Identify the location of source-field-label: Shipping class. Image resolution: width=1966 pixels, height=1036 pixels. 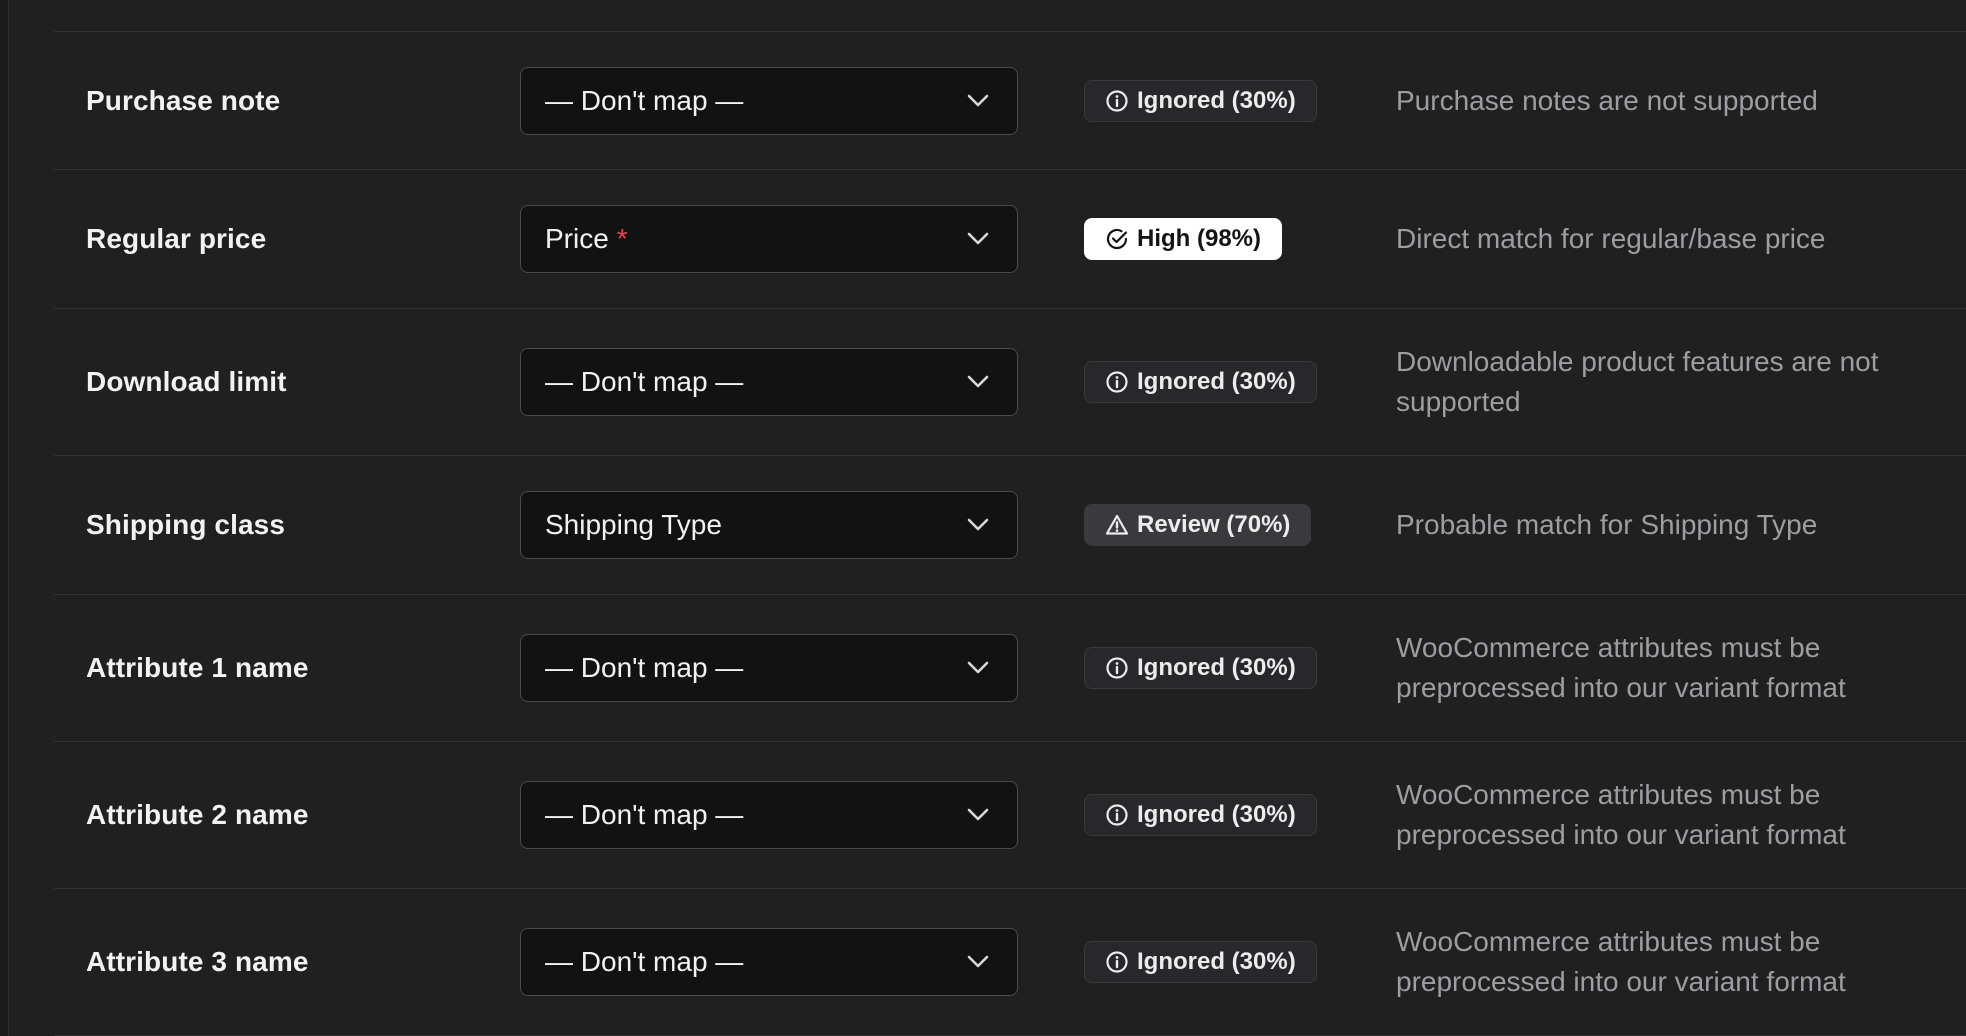
(185, 524).